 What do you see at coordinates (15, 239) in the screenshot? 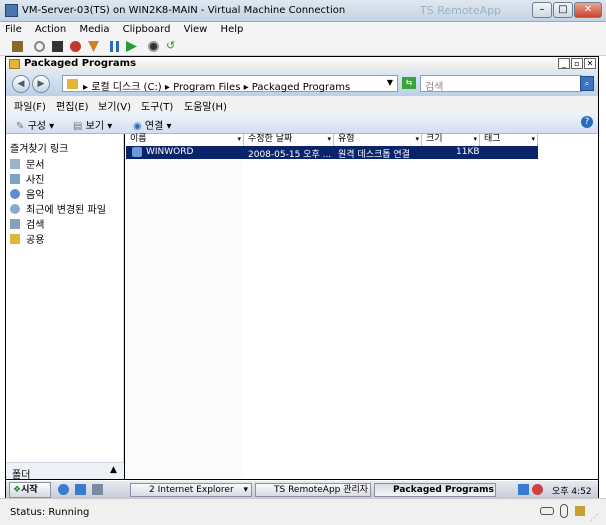
I see `public-folder-icon` at bounding box center [15, 239].